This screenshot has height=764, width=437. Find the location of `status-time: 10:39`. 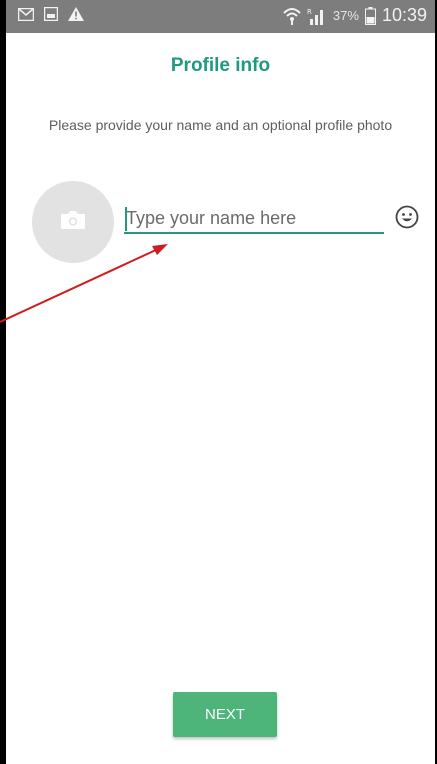

status-time: 10:39 is located at coordinates (404, 15).